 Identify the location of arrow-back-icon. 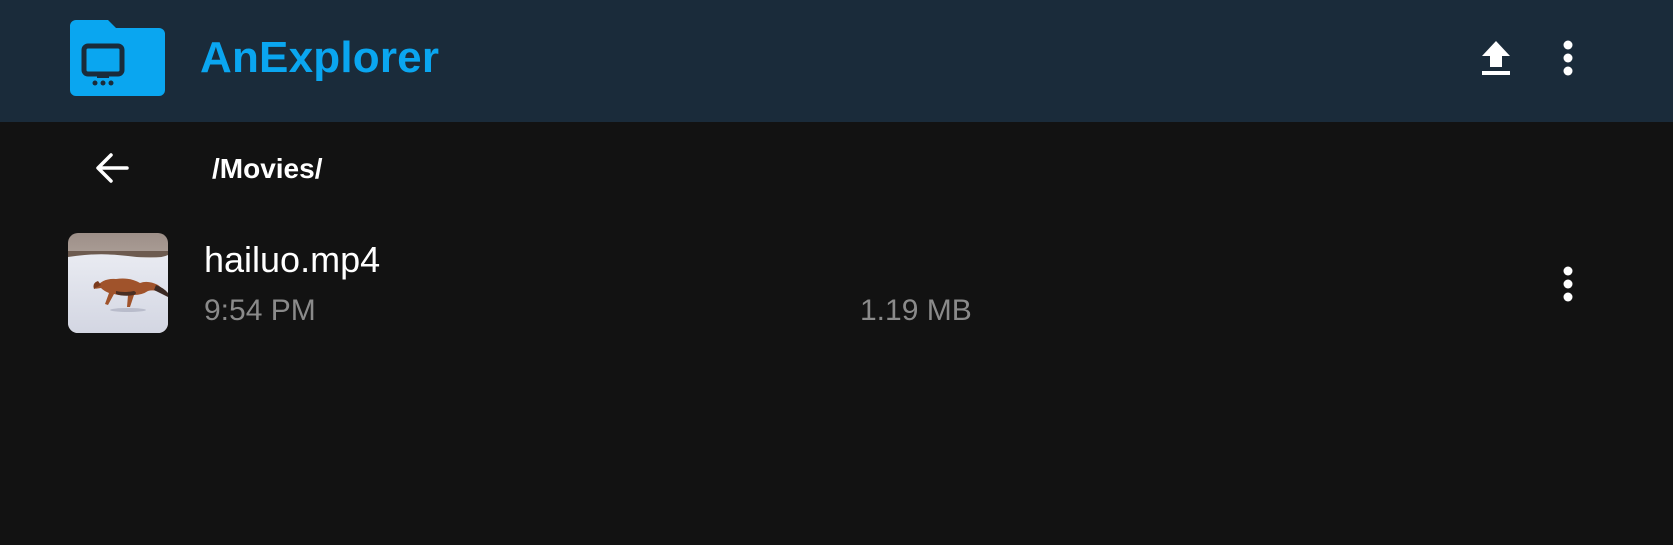
(112, 168).